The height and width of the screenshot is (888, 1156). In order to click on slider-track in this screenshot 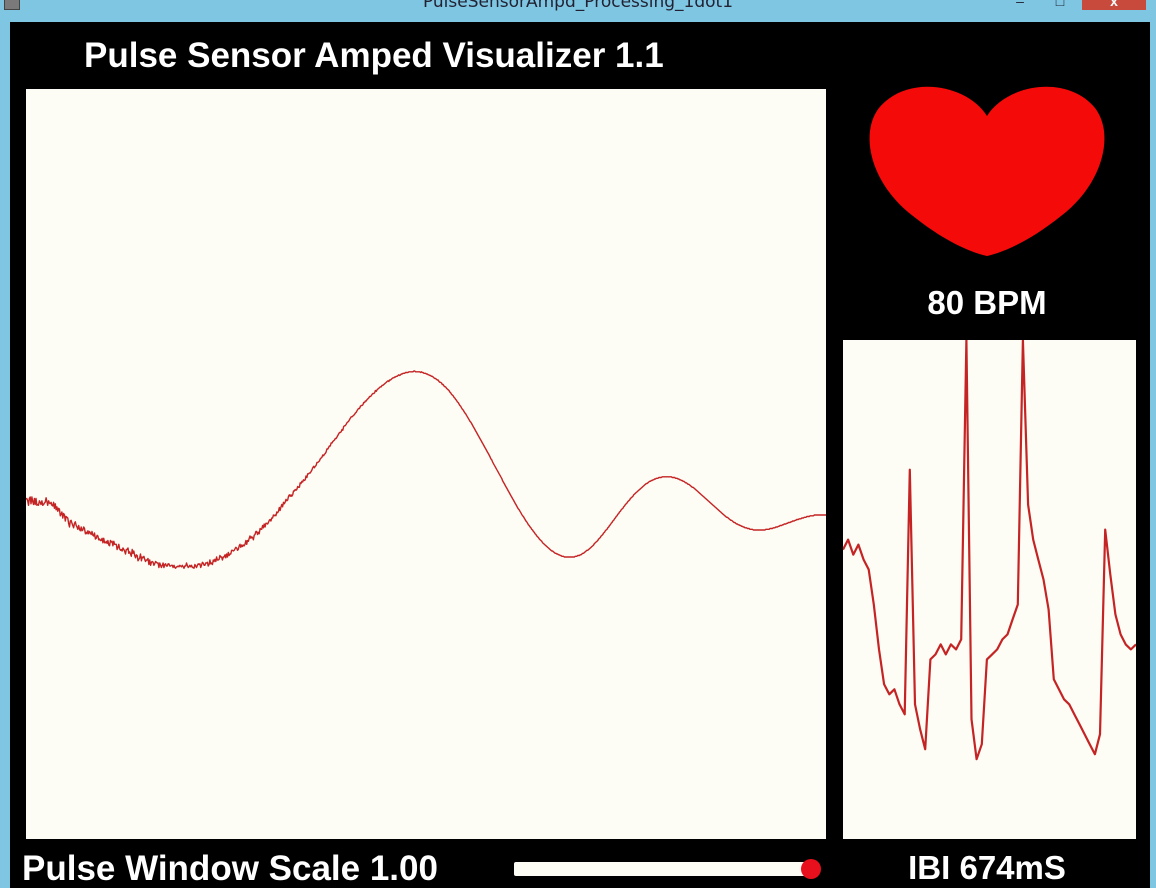, I will do `click(663, 869)`.